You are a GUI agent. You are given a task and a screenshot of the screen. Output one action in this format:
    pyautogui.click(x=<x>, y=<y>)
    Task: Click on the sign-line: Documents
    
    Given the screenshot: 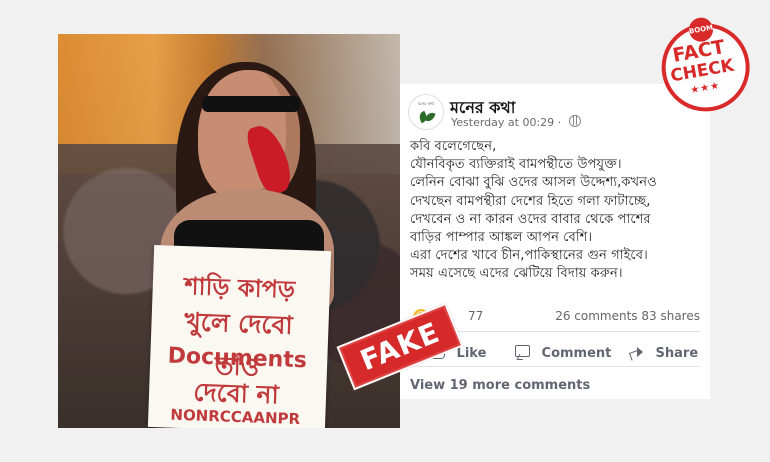 What is the action you would take?
    pyautogui.click(x=237, y=358)
    